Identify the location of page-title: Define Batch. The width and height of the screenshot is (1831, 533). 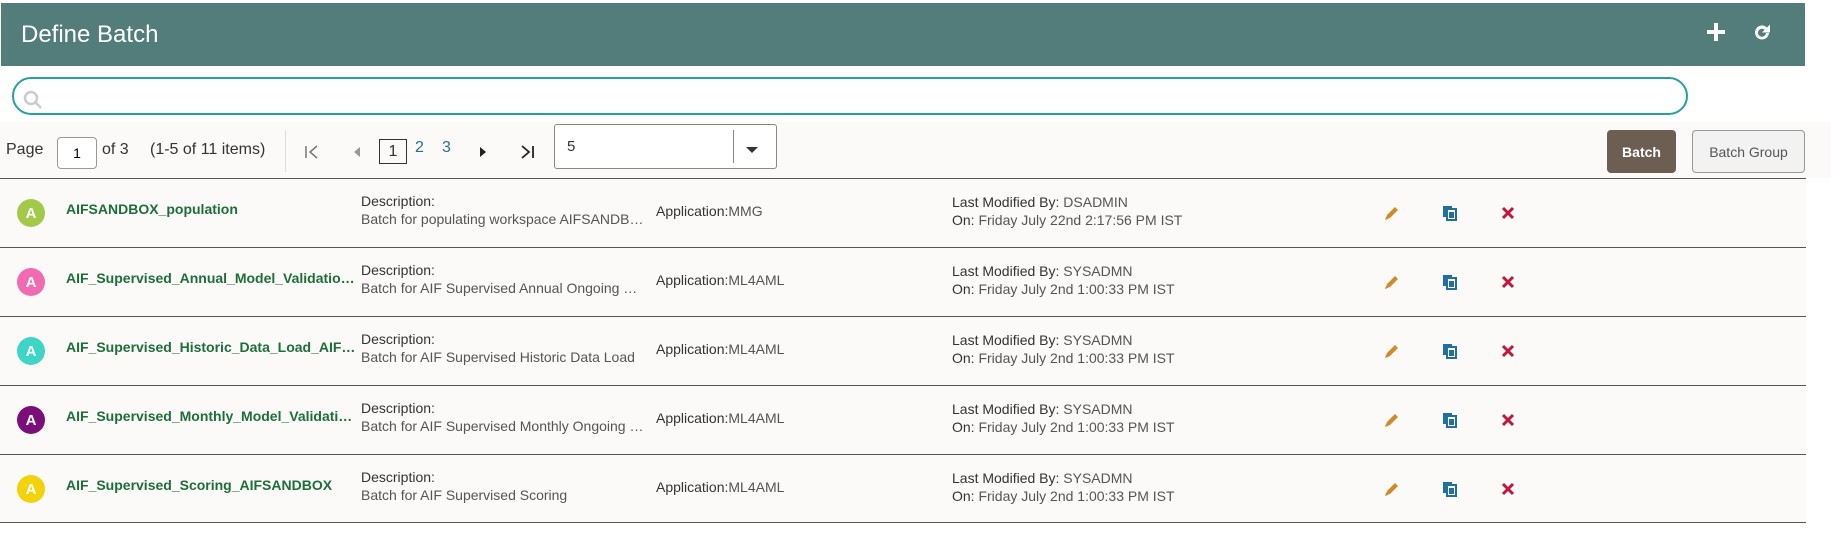
(90, 34).